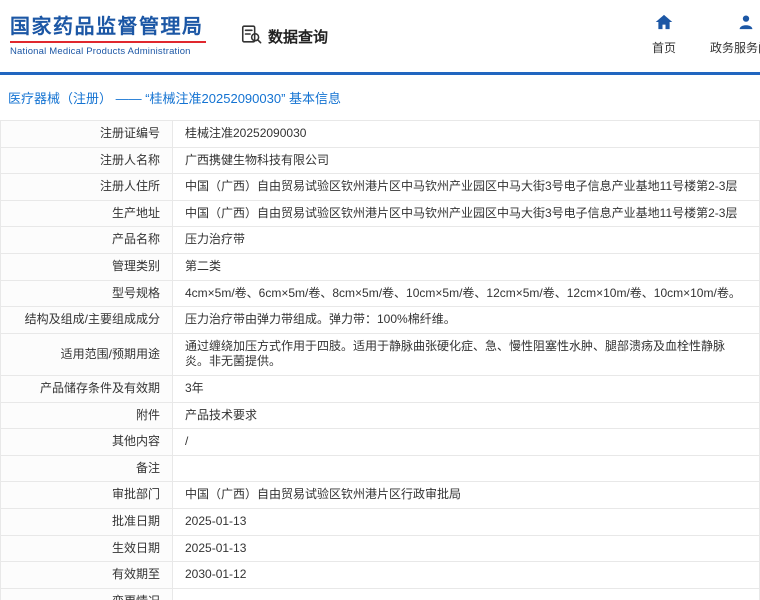 The image size is (760, 600). I want to click on field-label: 产品储存条件及有效期, so click(86, 388).